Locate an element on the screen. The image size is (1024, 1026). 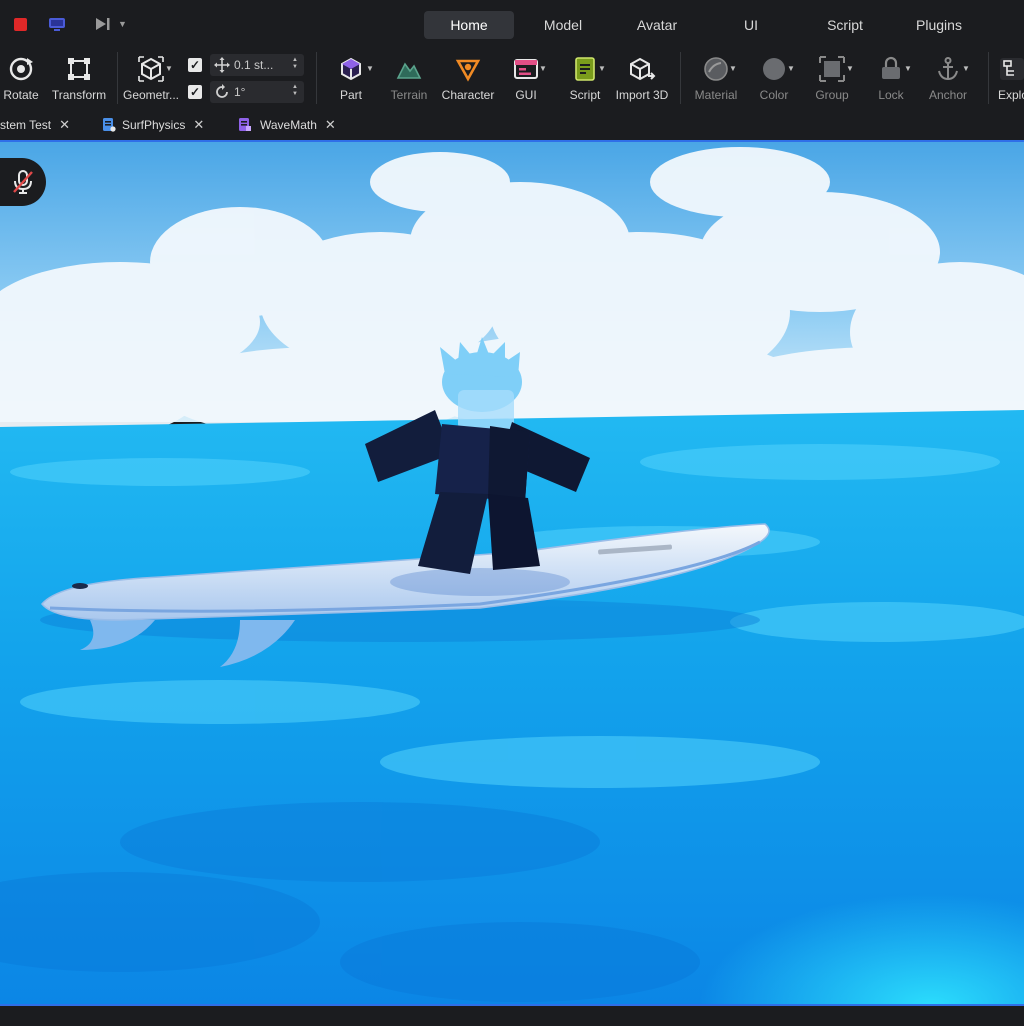
lock-icon is located at coordinates (891, 69).